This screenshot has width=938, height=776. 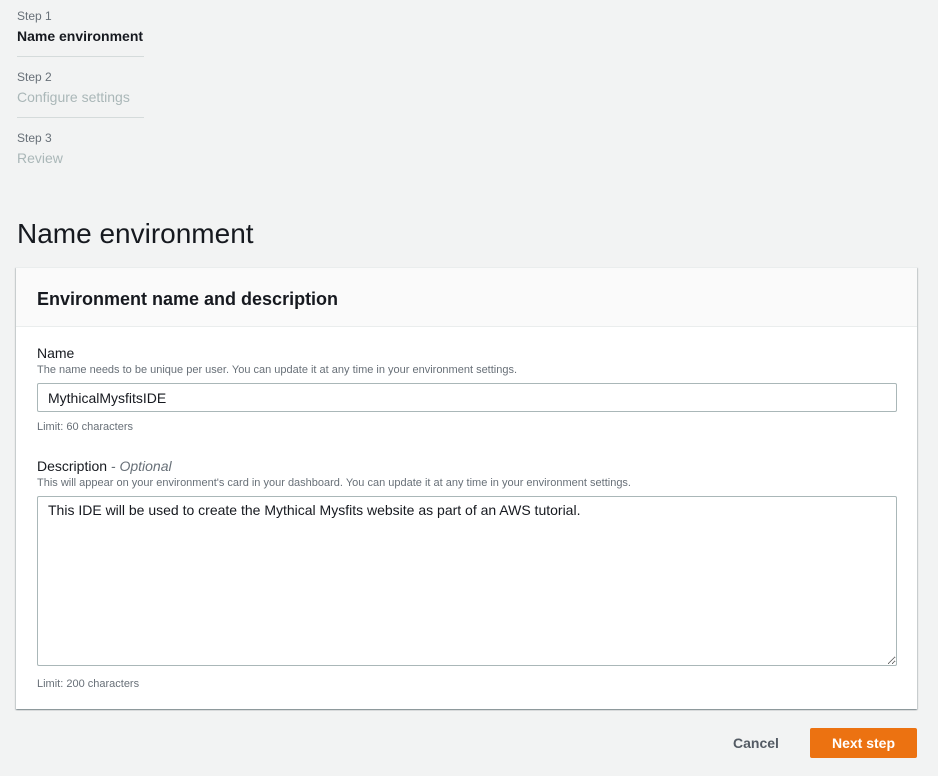 I want to click on step-2: Step 2 Configure settings, so click(x=80, y=92).